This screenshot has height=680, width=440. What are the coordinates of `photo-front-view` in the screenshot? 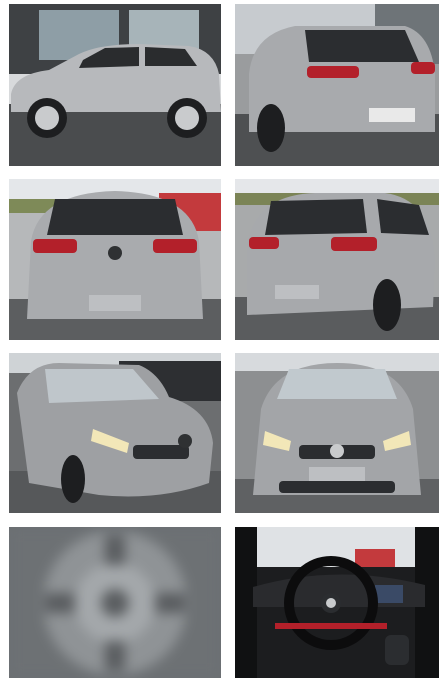 It's located at (337, 433).